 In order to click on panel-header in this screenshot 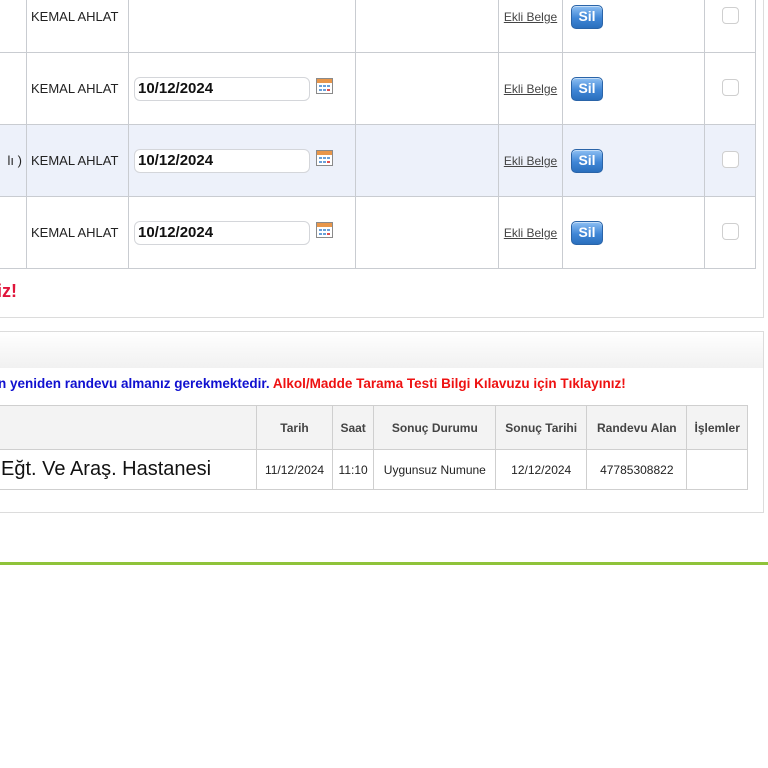, I will do `click(381, 350)`.